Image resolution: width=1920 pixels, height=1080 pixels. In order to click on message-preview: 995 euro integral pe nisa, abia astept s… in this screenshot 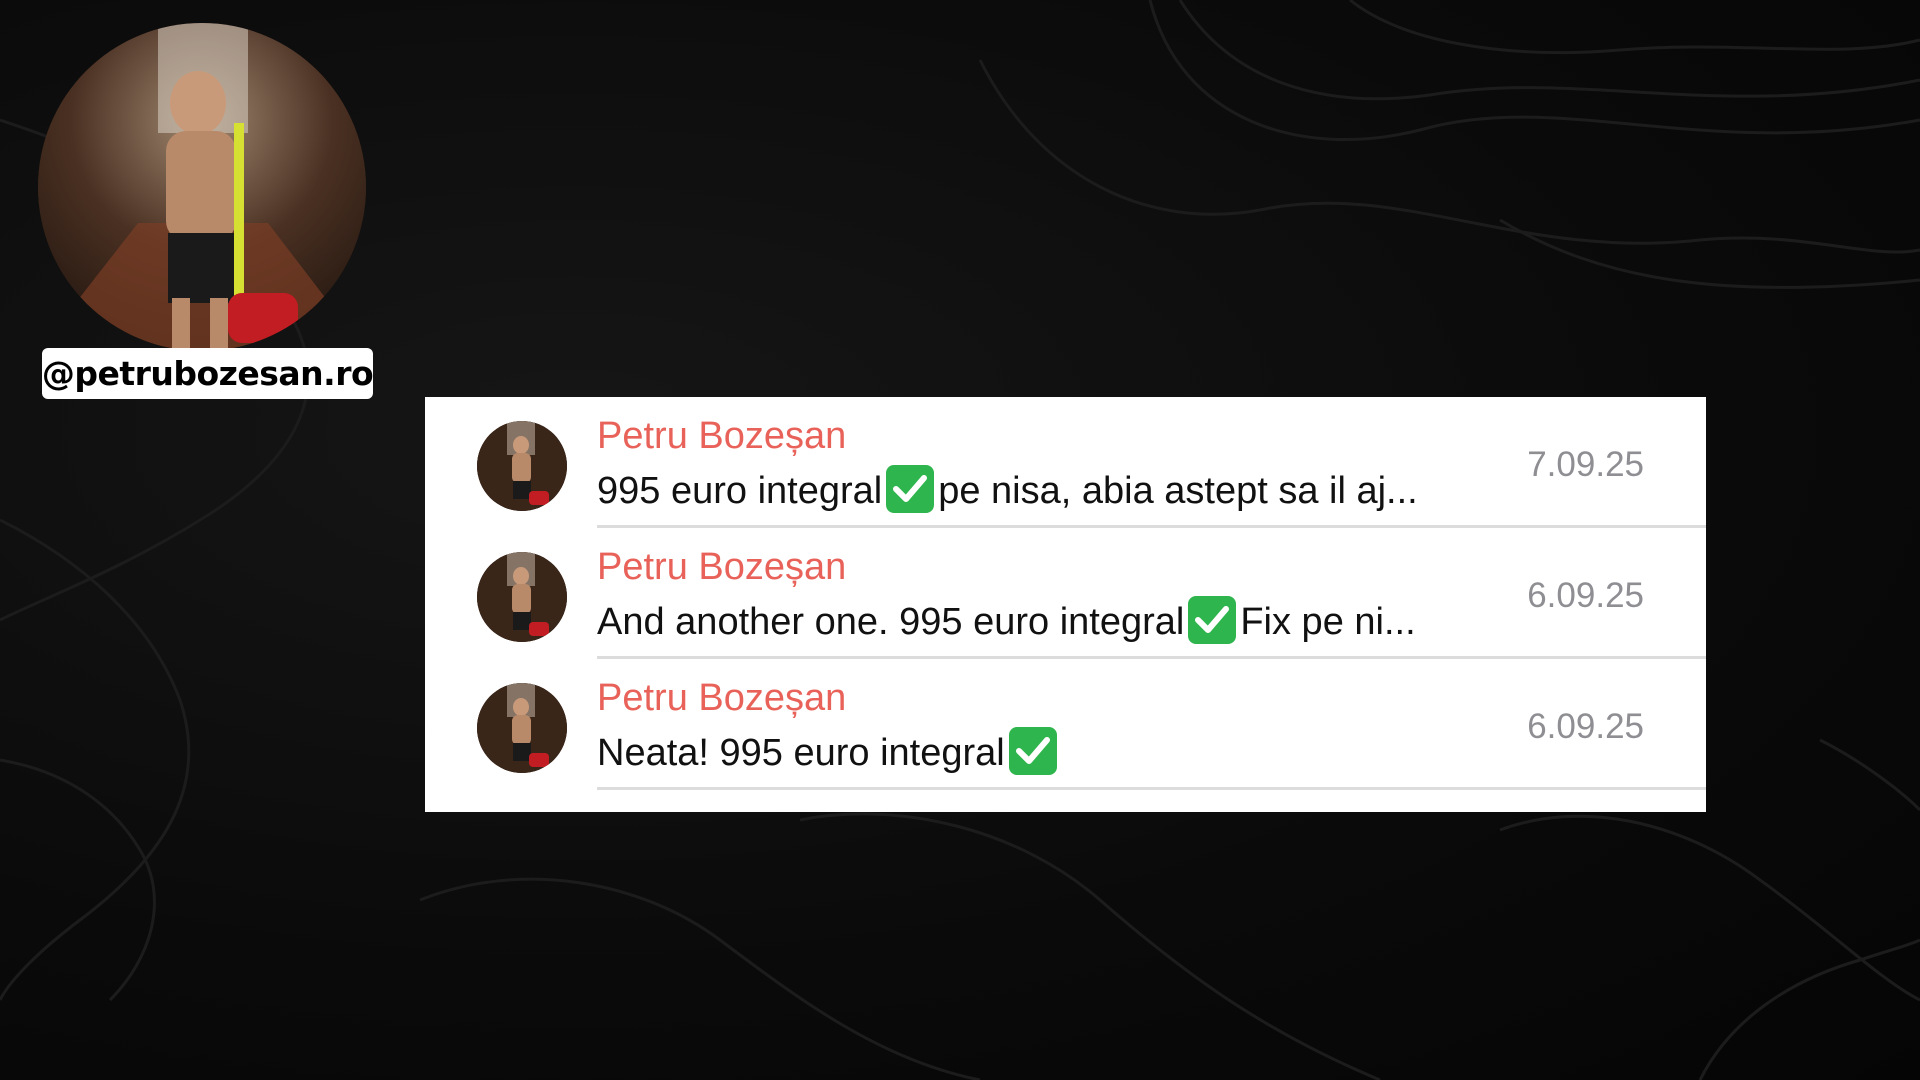, I will do `click(1007, 490)`.